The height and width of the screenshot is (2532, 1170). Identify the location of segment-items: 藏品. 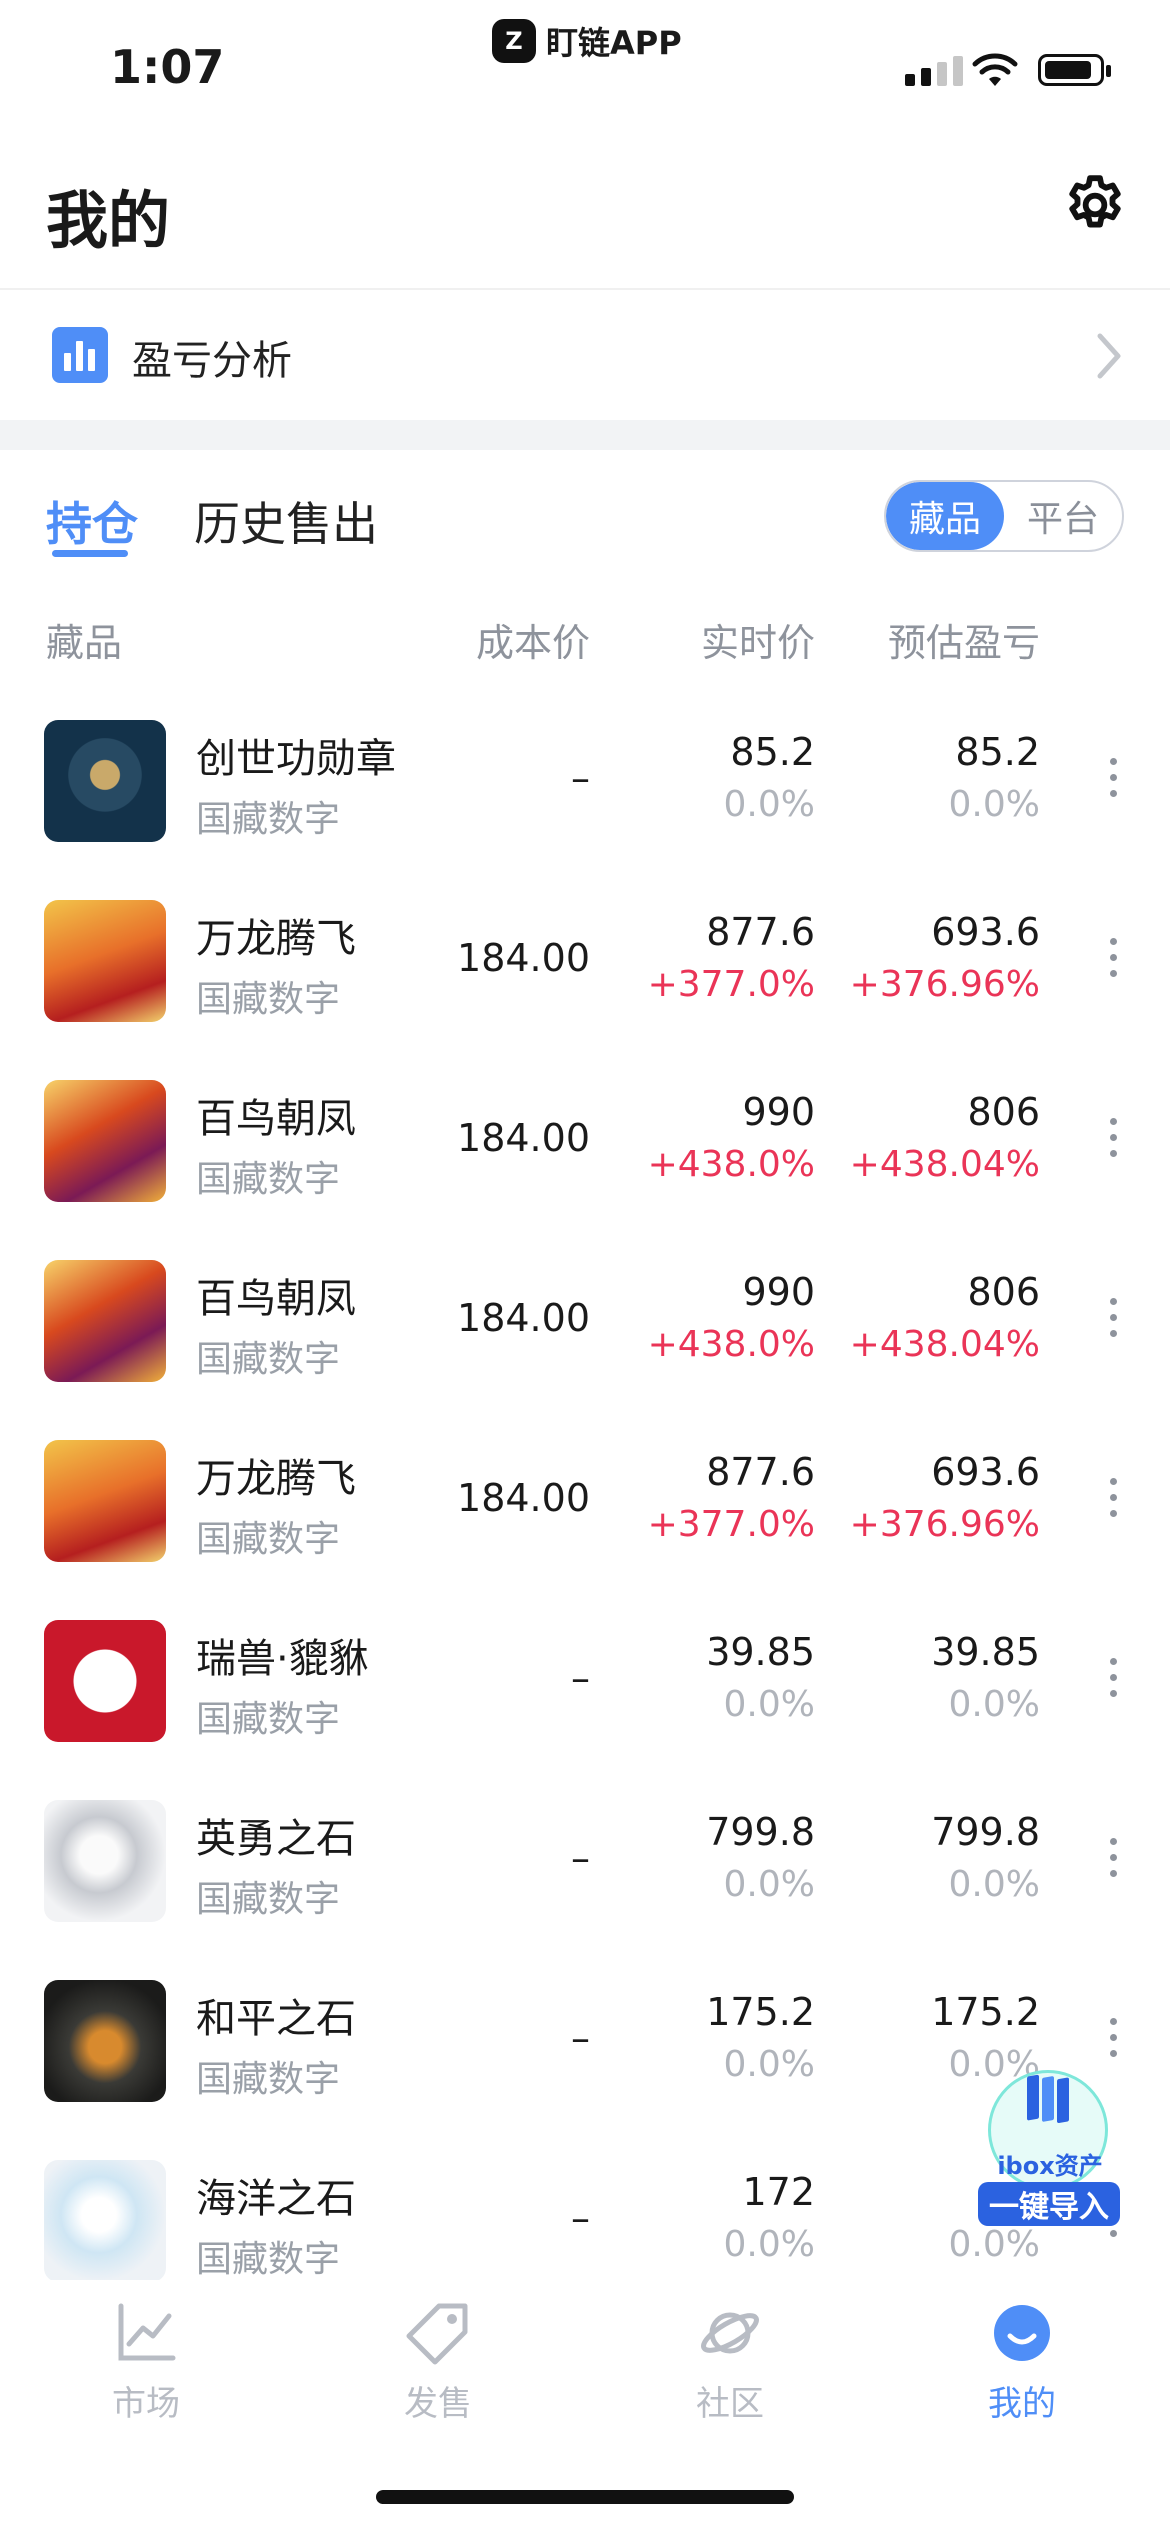
(945, 516).